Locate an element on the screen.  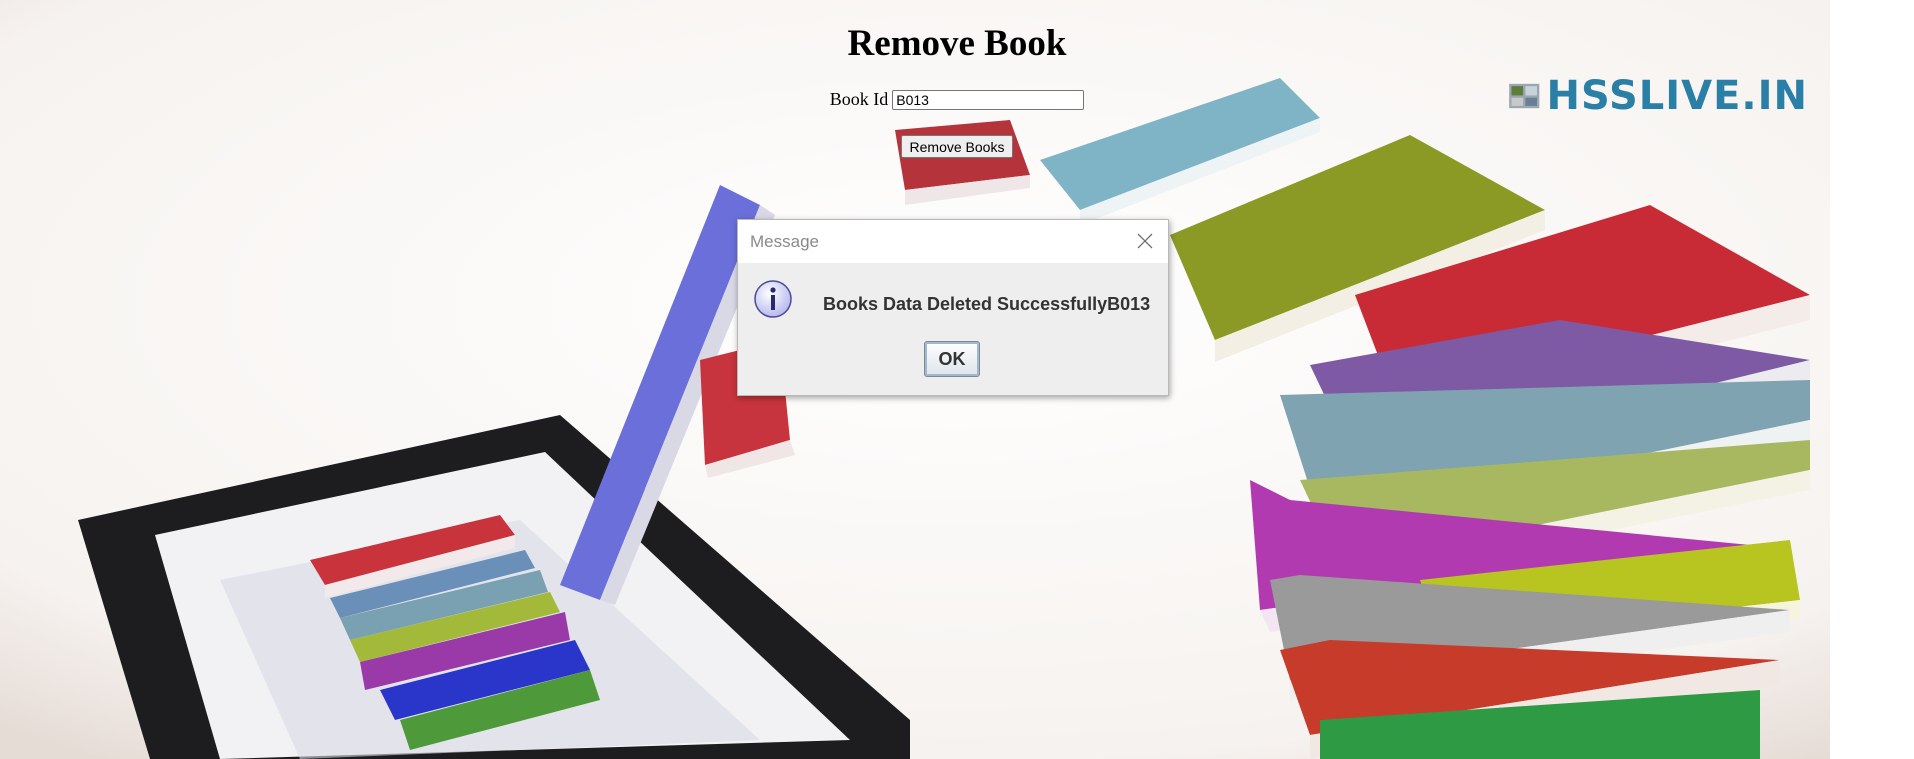
close-icon is located at coordinates (1145, 241).